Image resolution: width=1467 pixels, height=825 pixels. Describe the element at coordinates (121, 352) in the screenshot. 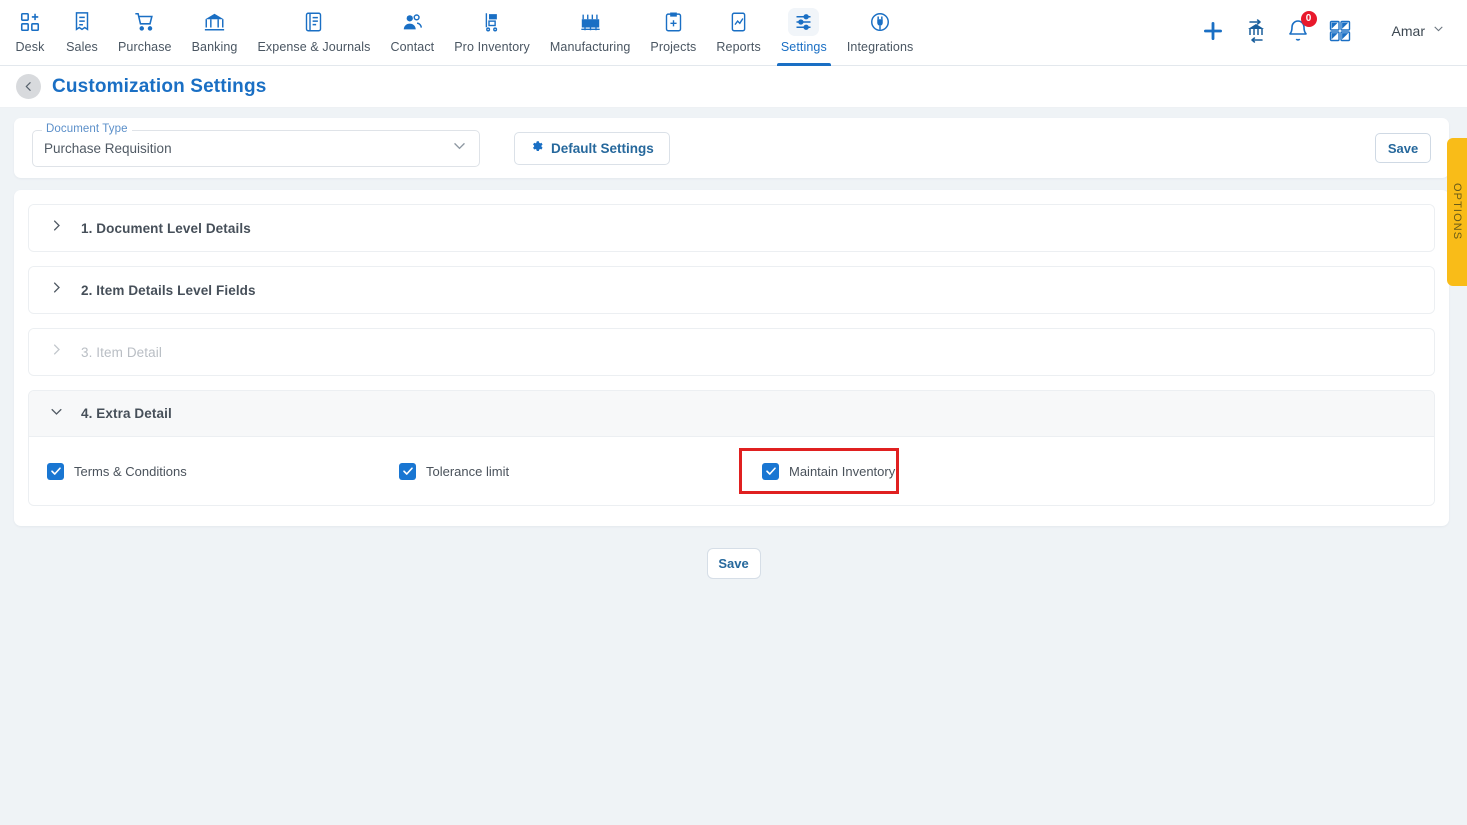

I see `accordion-title: 3. Item Detail` at that location.